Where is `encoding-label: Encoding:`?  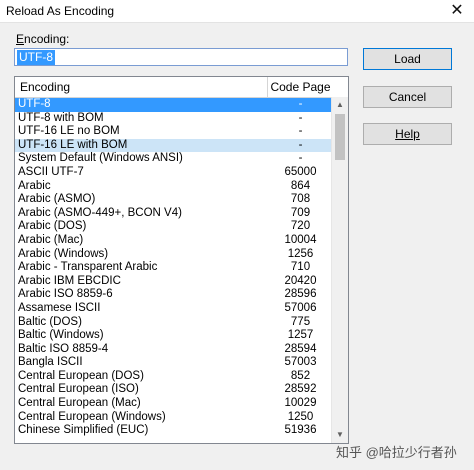
encoding-label: Encoding: is located at coordinates (42, 39).